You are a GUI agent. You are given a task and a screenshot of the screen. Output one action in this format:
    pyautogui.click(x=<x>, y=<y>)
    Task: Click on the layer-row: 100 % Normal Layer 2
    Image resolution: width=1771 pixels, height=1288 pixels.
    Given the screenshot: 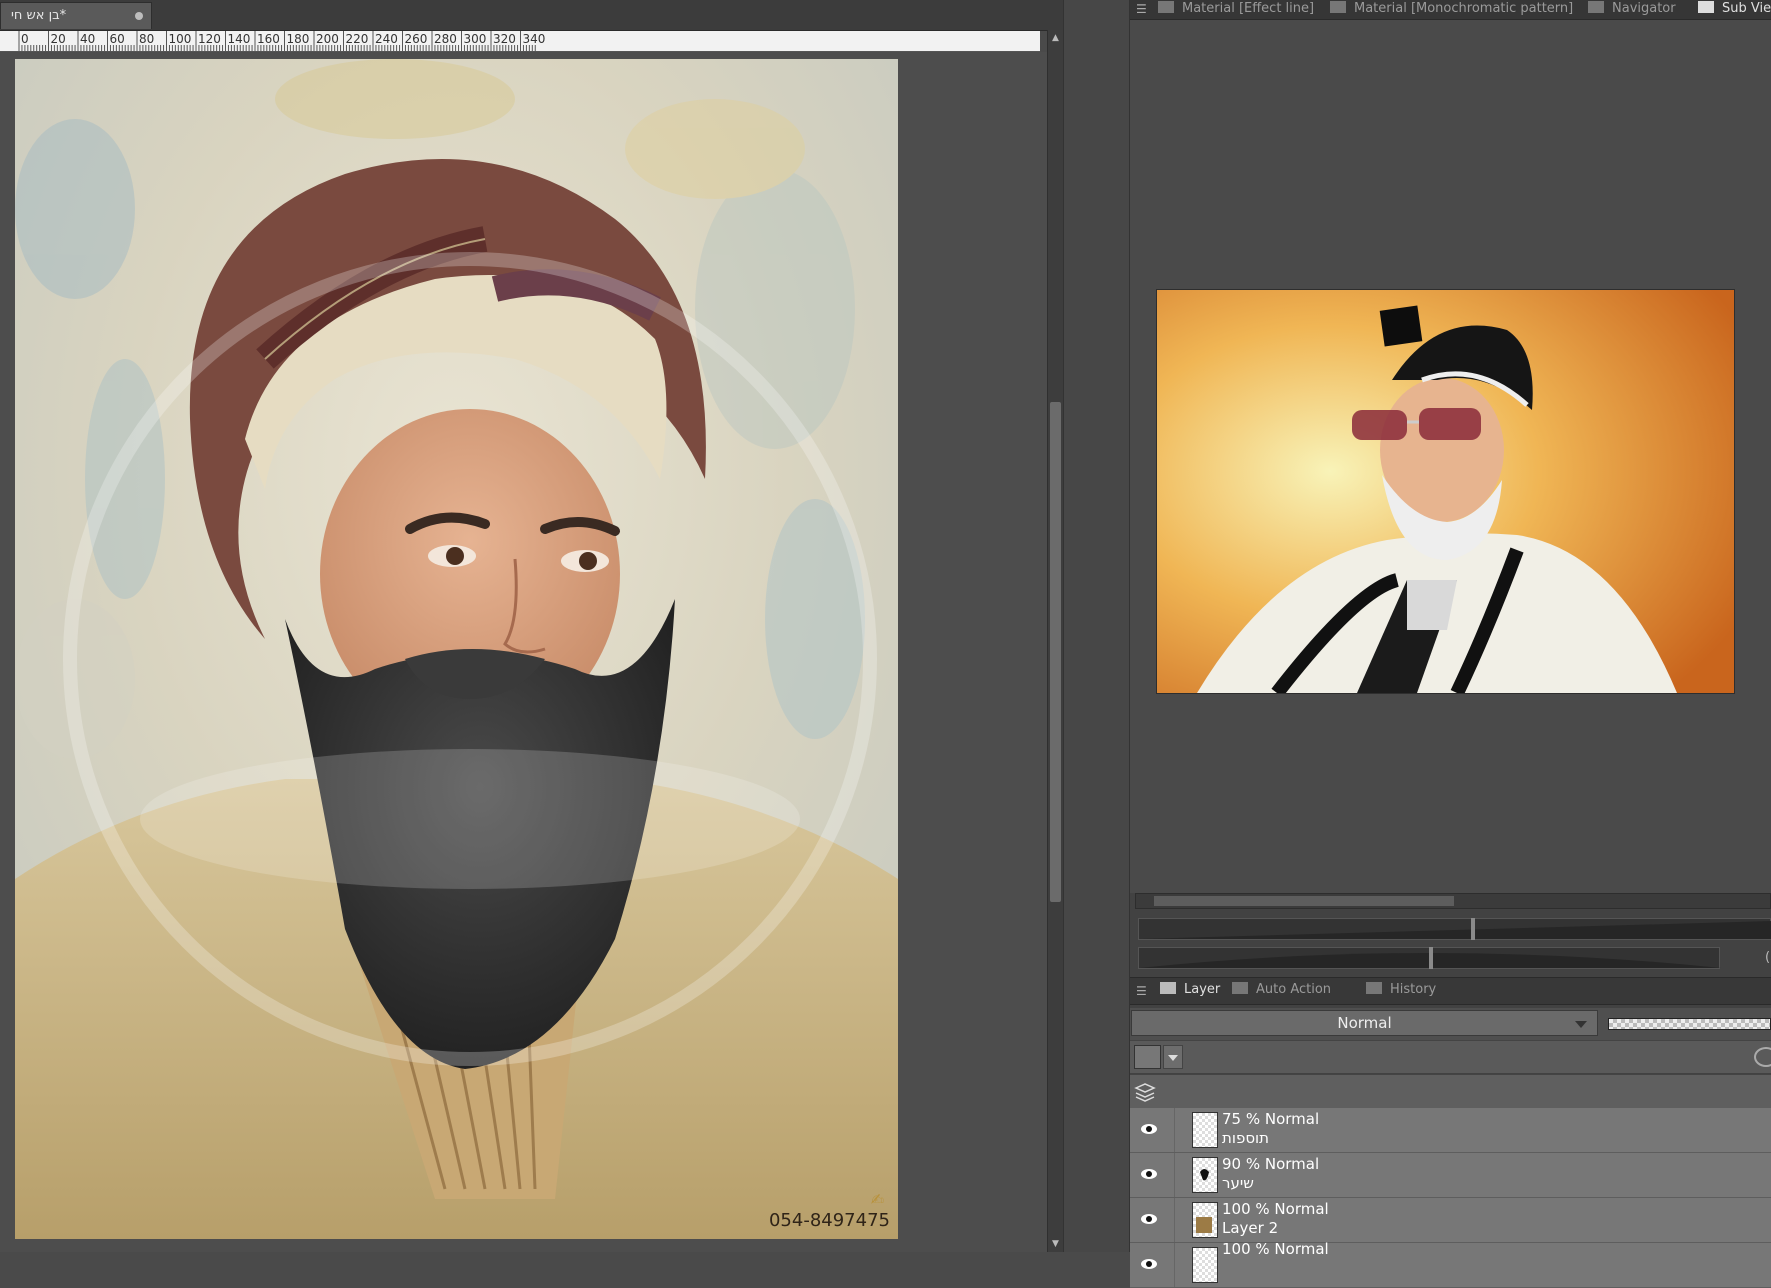 What is the action you would take?
    pyautogui.click(x=1450, y=1220)
    